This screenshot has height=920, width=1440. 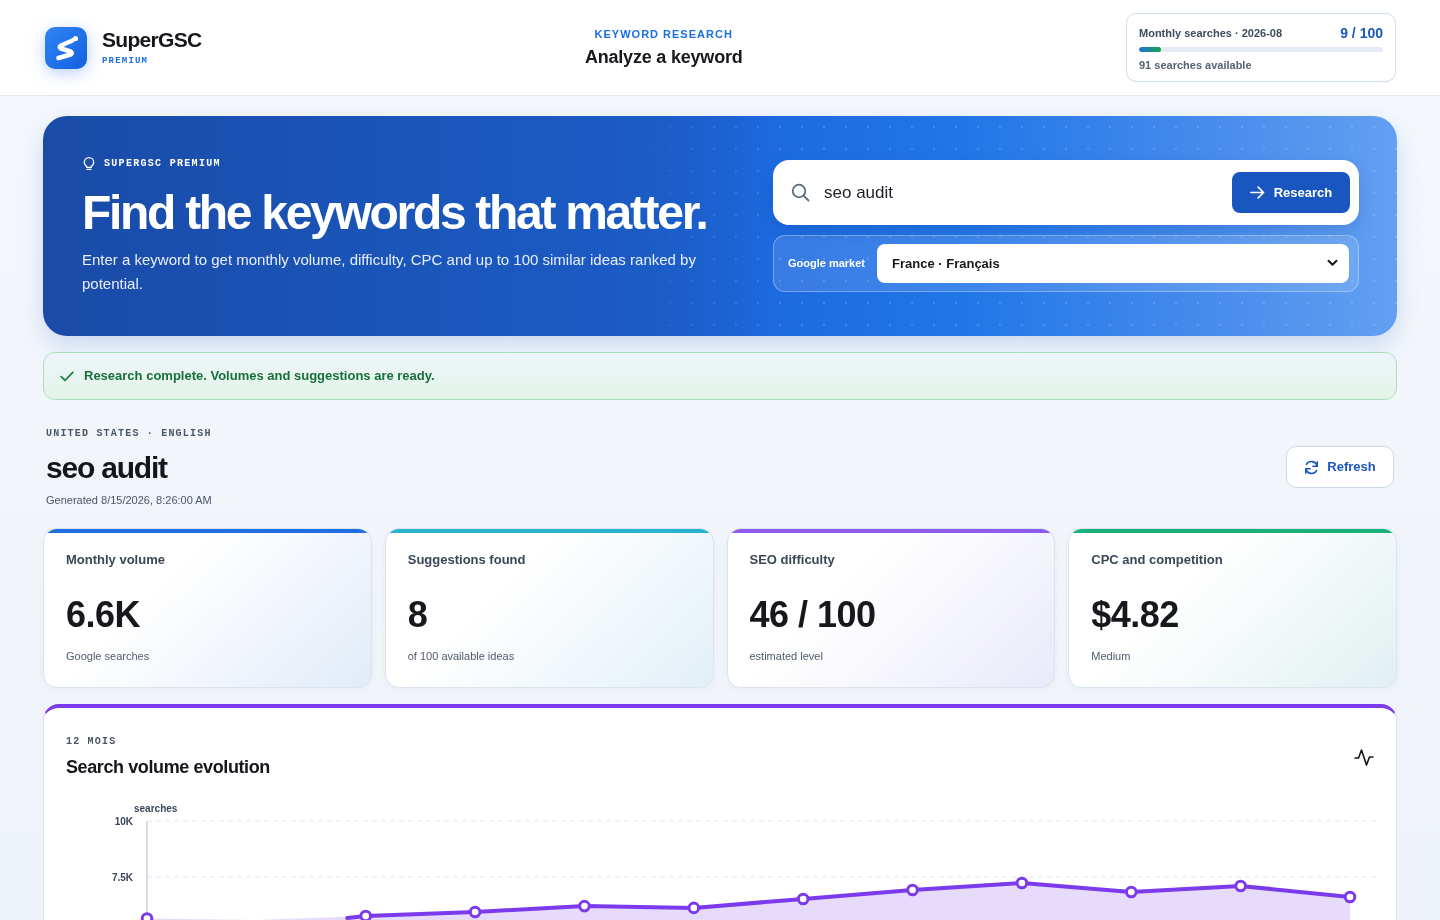 I want to click on alert-message: Research complete. Volumes and suggestions are ready., so click(x=259, y=376).